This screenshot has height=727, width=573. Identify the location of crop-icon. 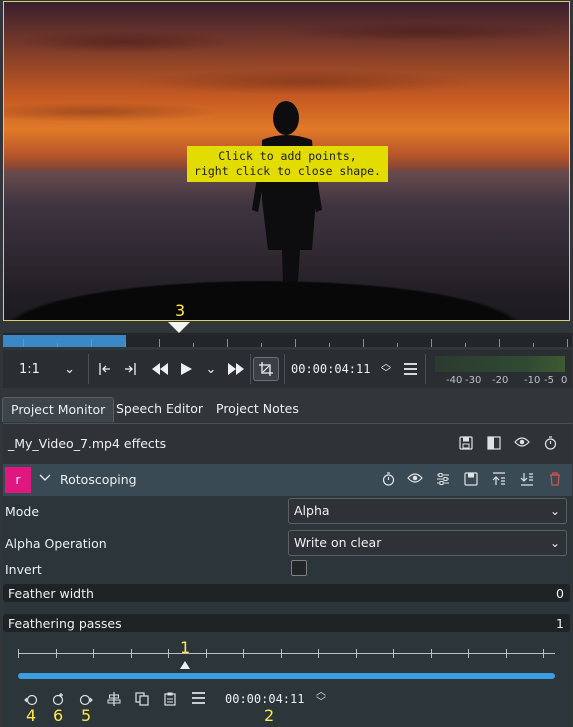
(266, 369).